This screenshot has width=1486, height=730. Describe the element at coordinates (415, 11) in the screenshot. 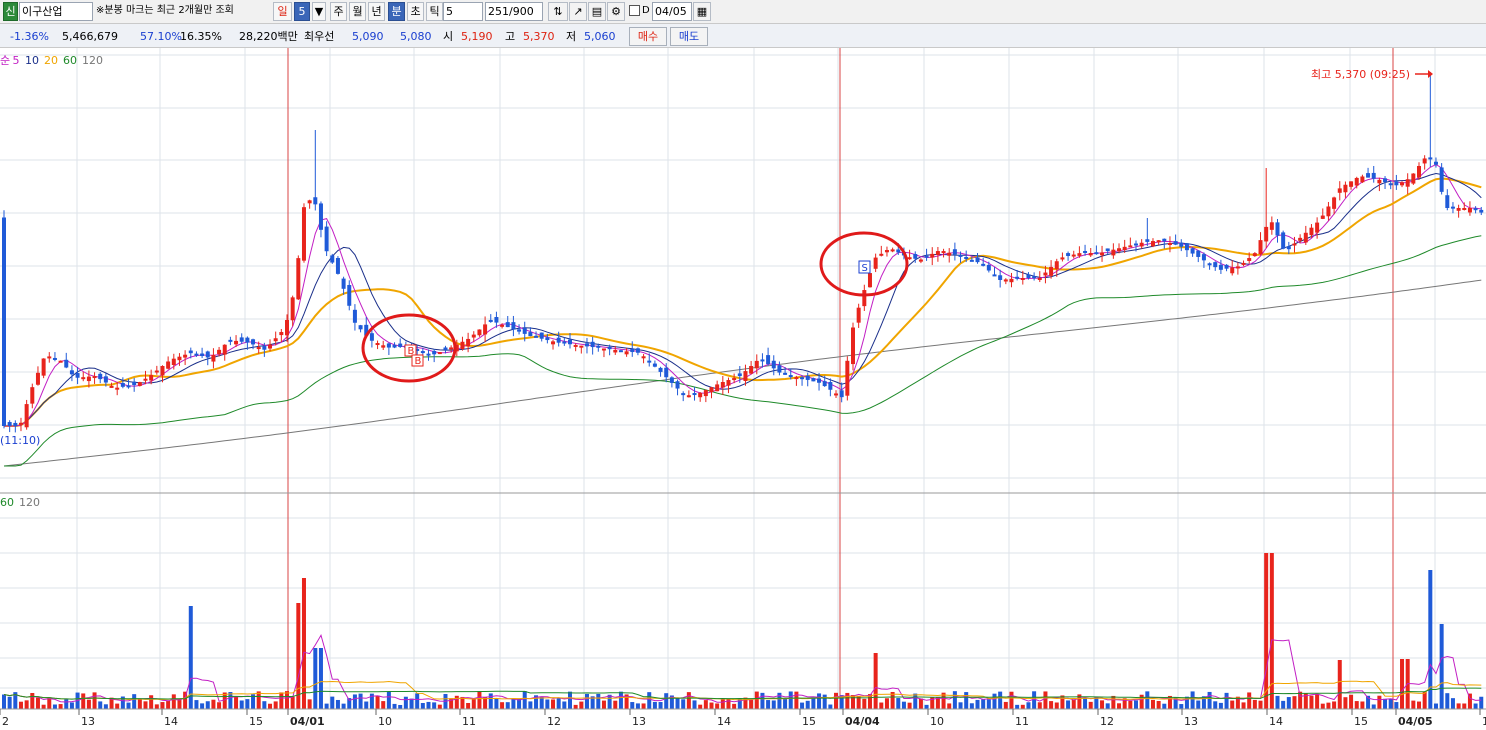

I see `period-tab-7: 초` at that location.